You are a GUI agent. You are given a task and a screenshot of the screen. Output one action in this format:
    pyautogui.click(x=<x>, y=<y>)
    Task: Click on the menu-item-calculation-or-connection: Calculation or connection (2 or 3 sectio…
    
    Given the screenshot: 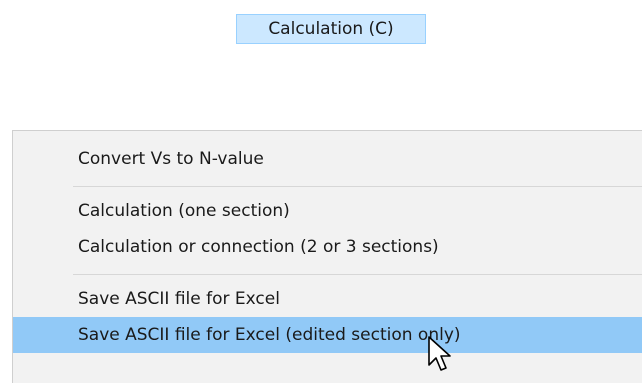 What is the action you would take?
    pyautogui.click(x=327, y=247)
    